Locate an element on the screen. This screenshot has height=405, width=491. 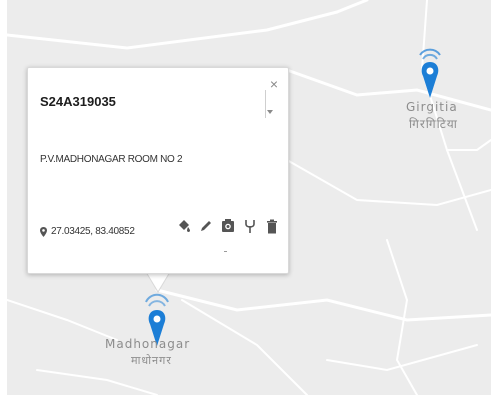
coordinates-text: 27.03425, 83.40852 is located at coordinates (93, 231).